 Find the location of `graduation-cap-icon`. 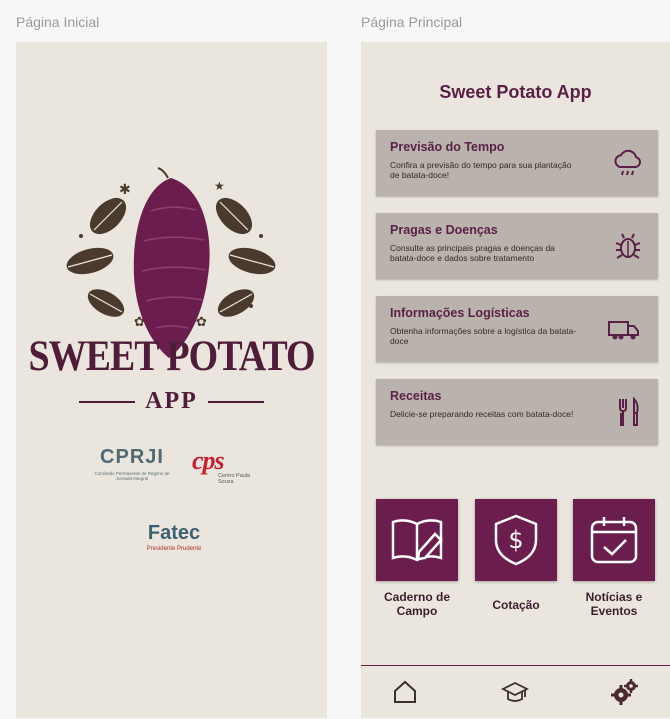

graduation-cap-icon is located at coordinates (515, 692).